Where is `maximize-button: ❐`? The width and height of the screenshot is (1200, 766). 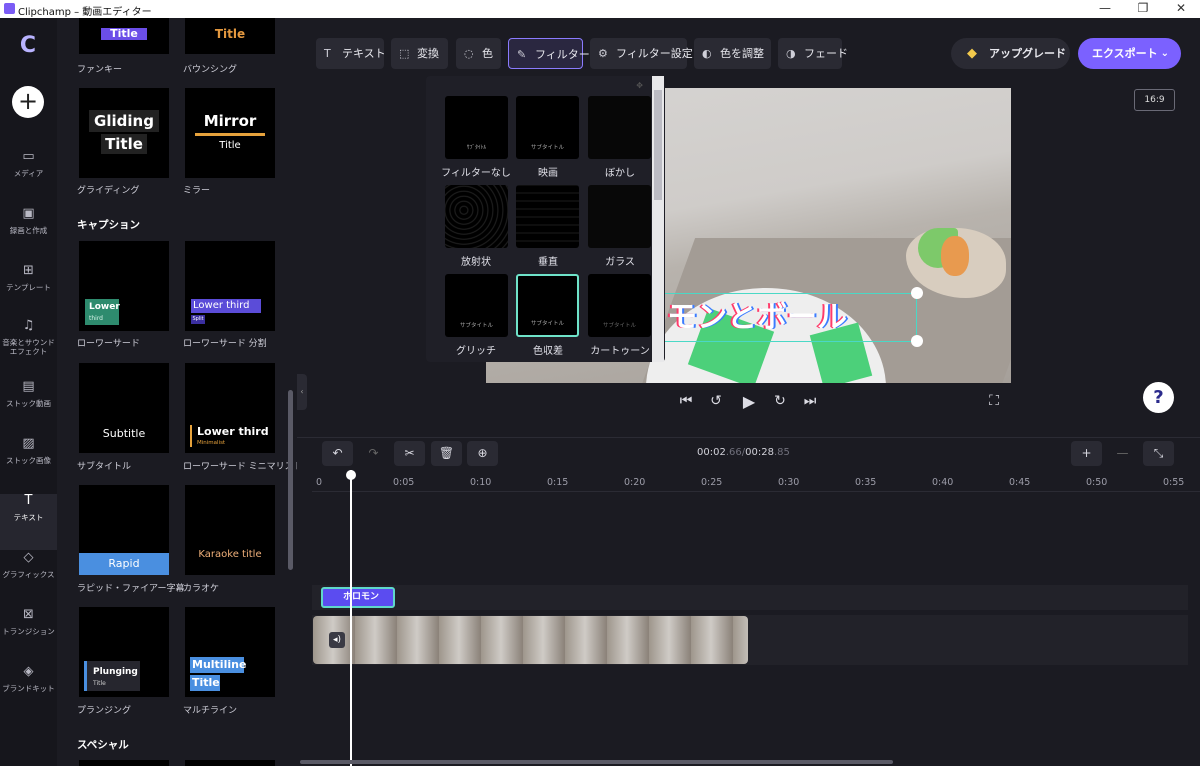 maximize-button: ❐ is located at coordinates (1143, 8).